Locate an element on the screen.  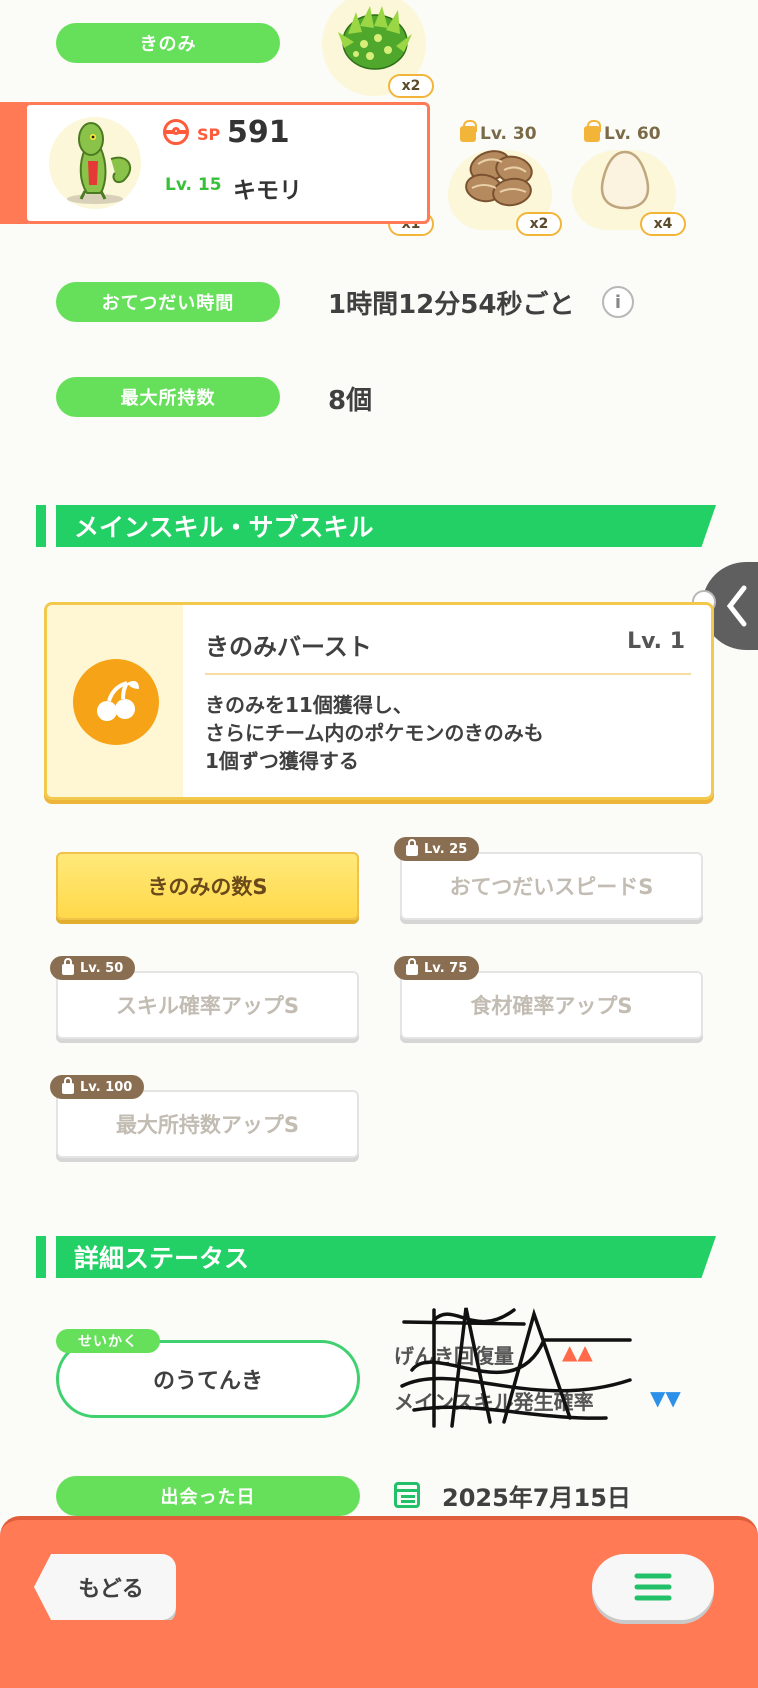
subskill-4-button: 食材確率アップS is located at coordinates (551, 1005).